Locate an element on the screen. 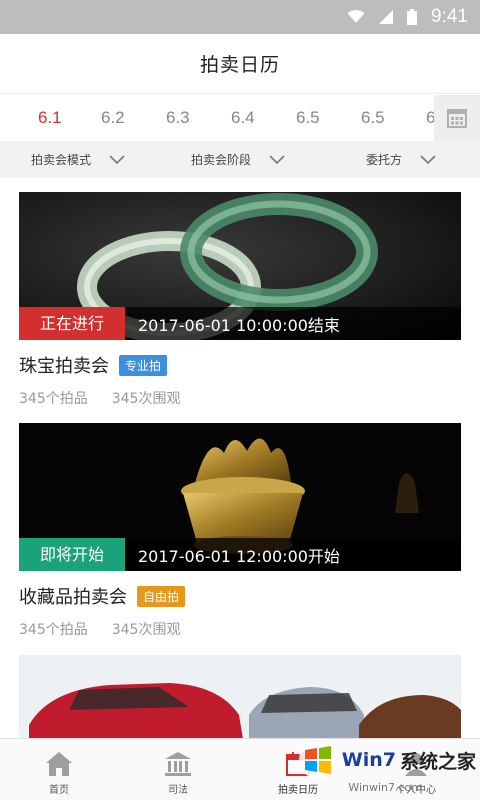 Image resolution: width=480 pixels, height=800 pixels. auction-image-cars is located at coordinates (240, 700).